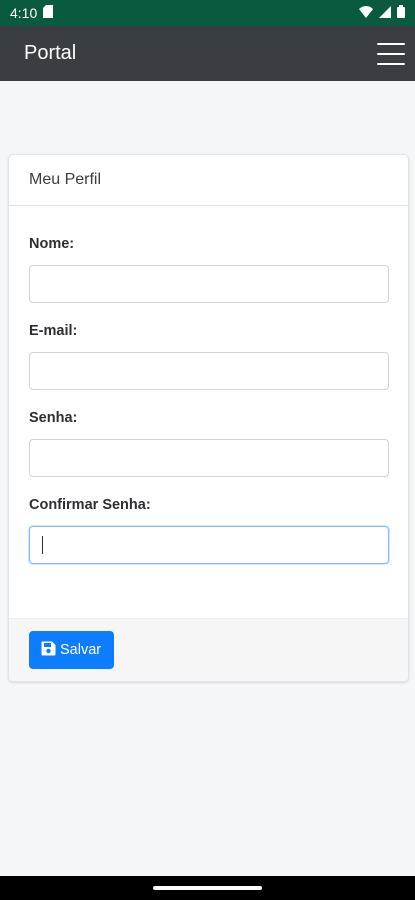 This screenshot has height=900, width=415. I want to click on name-input, so click(209, 284).